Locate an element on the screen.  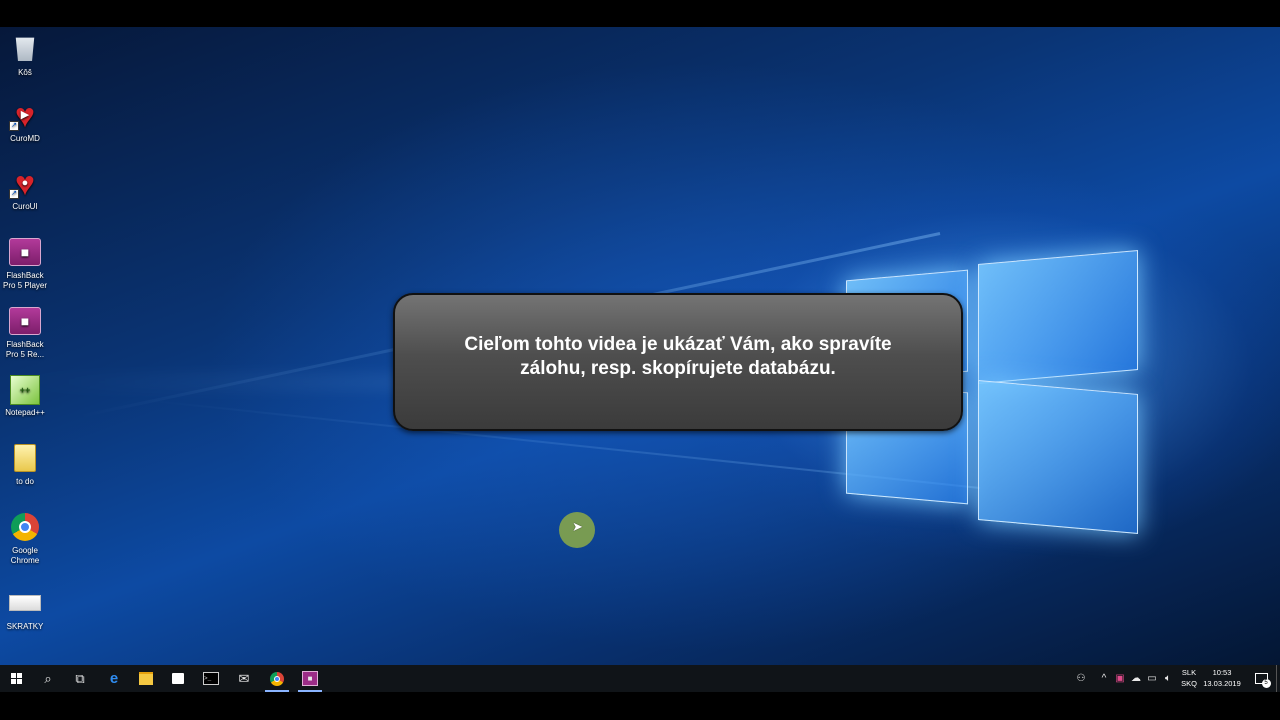
file-explorer-icon is located at coordinates (146, 678).